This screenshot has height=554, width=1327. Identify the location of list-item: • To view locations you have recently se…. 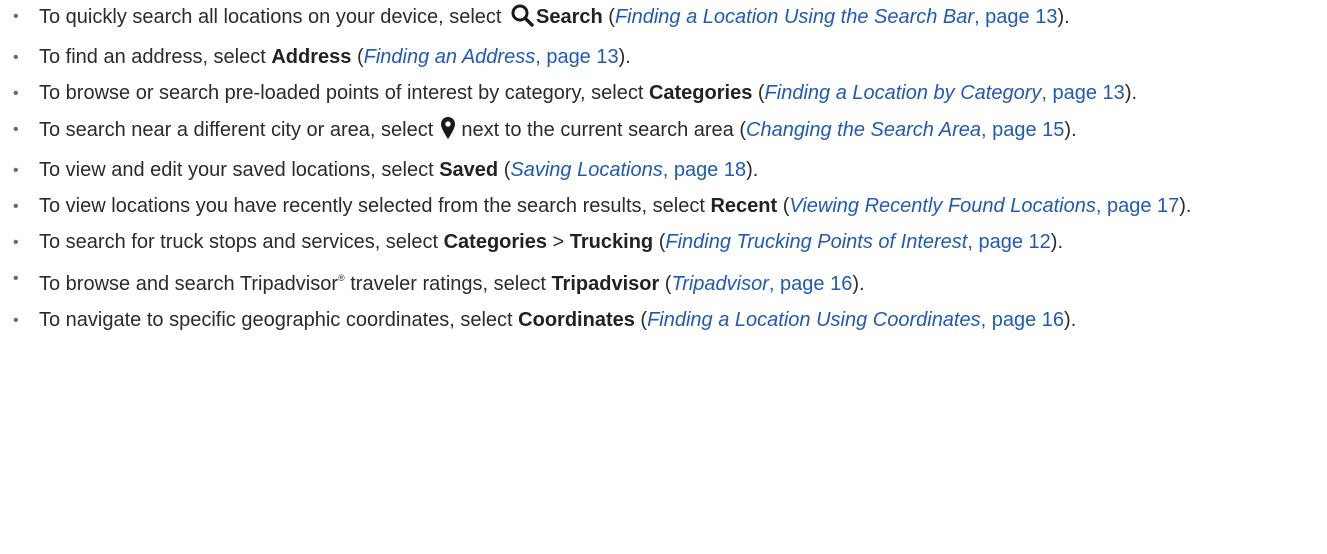
(659, 206).